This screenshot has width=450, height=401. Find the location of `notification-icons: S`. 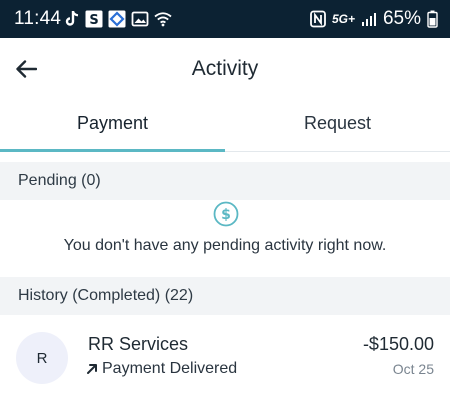

notification-icons: S is located at coordinates (118, 19).